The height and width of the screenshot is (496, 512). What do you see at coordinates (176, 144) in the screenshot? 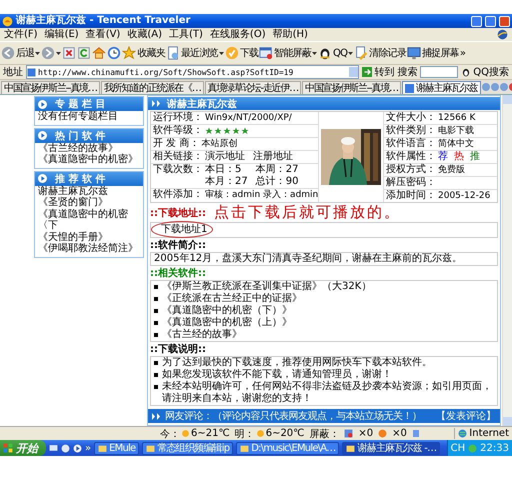
I see `info-label: 开 发 商：` at bounding box center [176, 144].